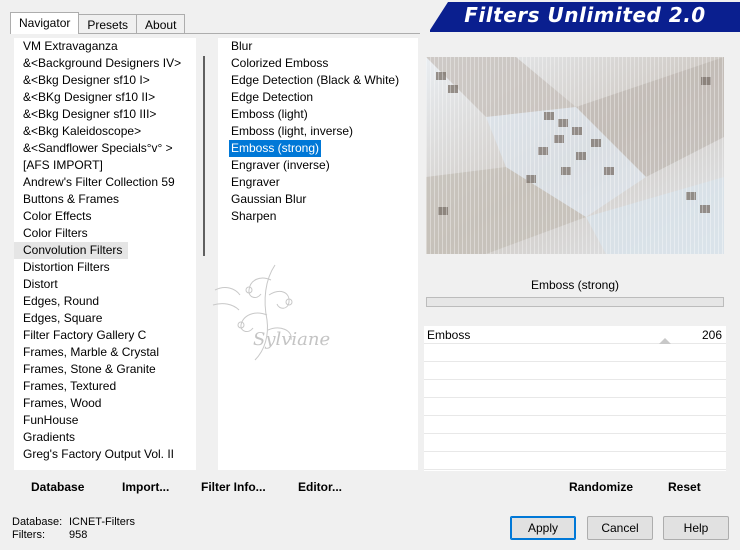 The width and height of the screenshot is (740, 550). What do you see at coordinates (113, 114) in the screenshot?
I see `category-item: &<Bkg Designer sf10 III>` at bounding box center [113, 114].